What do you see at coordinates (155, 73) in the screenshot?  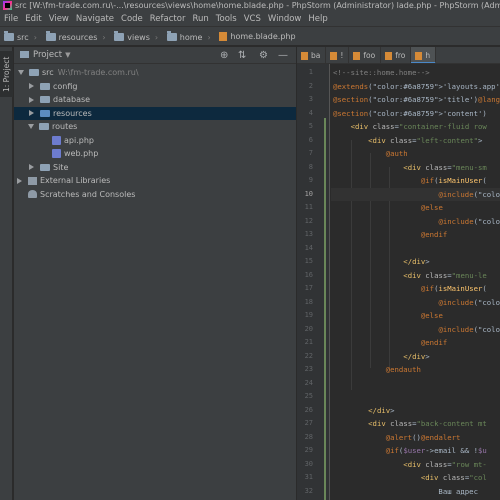 I see `tree-item-src: src W:\fm-trade.com.ru\` at bounding box center [155, 73].